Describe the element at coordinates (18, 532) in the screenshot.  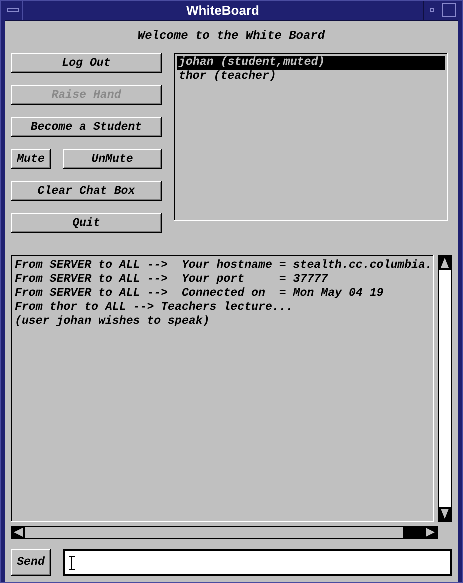
I see `scroll-left-icon` at that location.